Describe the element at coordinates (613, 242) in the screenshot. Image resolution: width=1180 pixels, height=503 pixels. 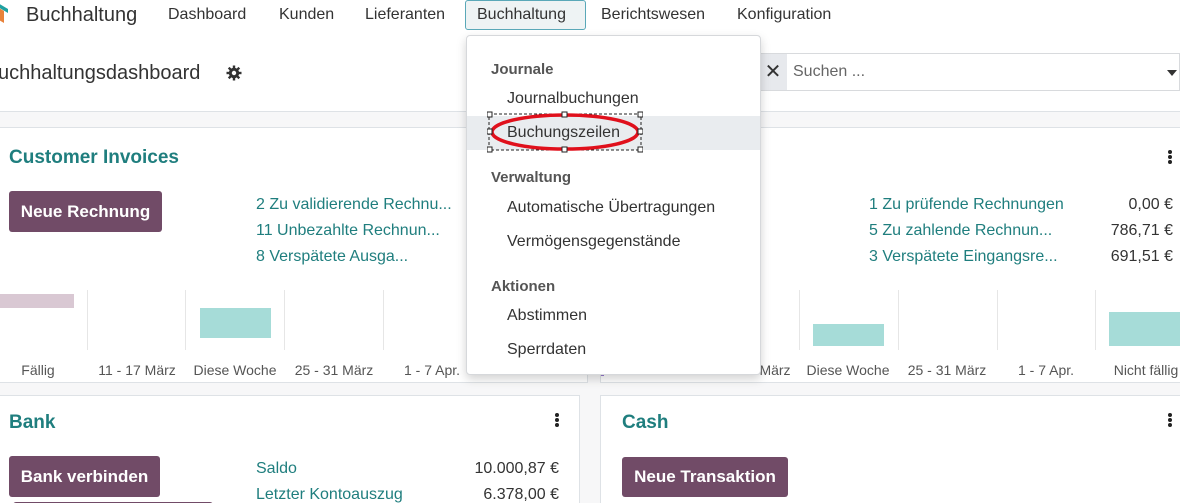
I see `menu-item-vermoegensgegenstaende: Vermögensgegenstände` at that location.